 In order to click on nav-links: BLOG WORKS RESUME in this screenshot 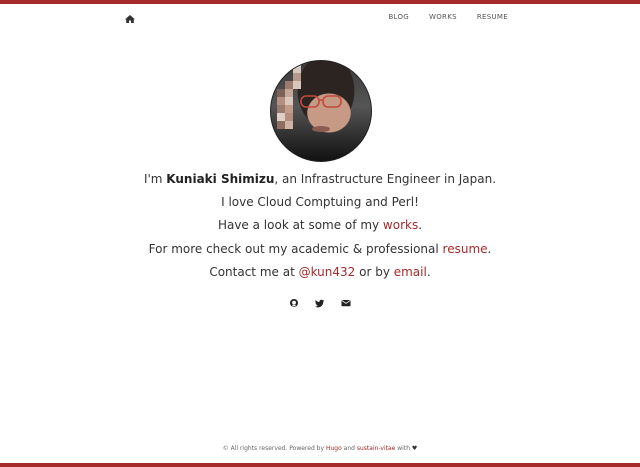, I will do `click(448, 17)`.